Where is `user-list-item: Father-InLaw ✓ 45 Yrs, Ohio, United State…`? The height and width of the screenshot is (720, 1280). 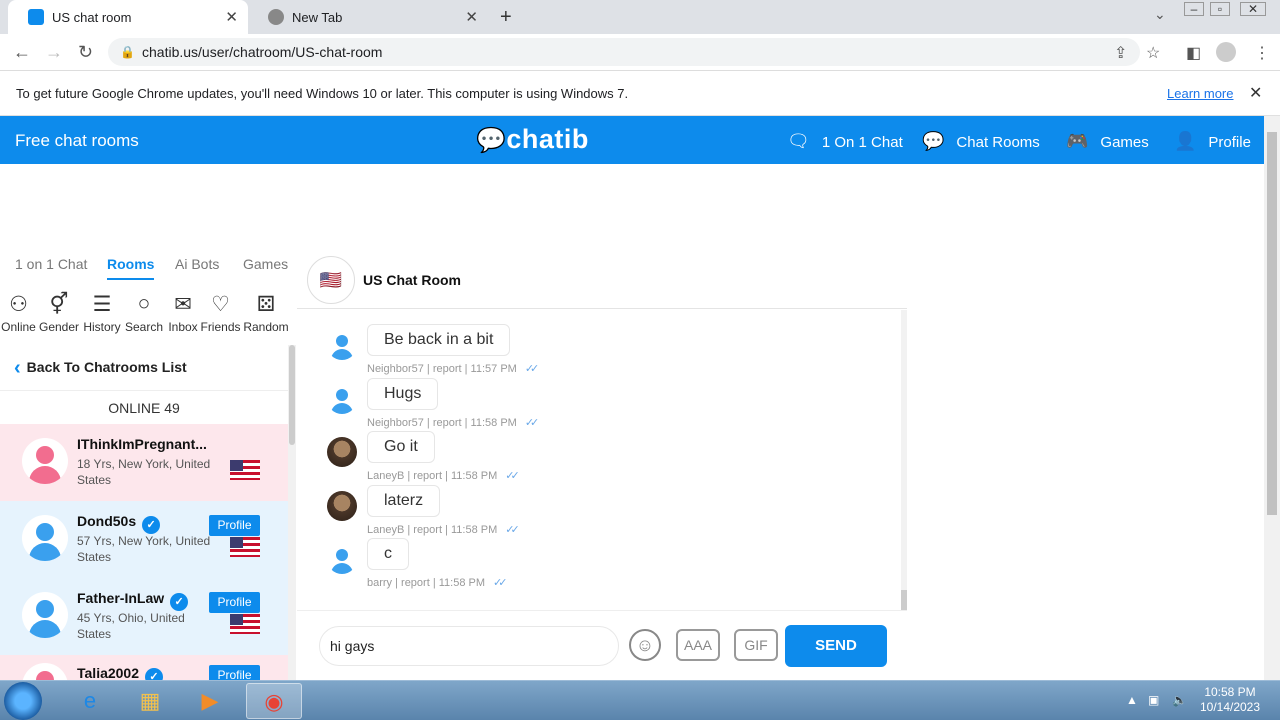 user-list-item: Father-InLaw ✓ 45 Yrs, Ohio, United State… is located at coordinates (144, 616).